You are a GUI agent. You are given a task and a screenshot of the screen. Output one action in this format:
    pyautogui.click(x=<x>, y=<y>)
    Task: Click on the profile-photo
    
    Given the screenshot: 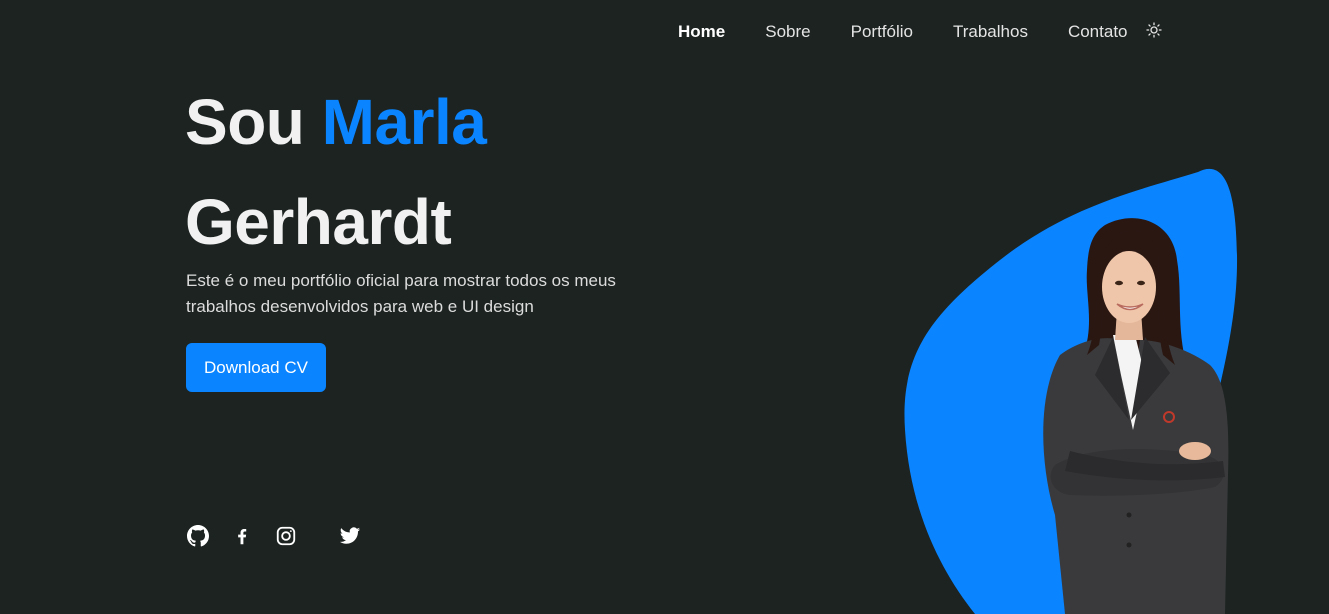 What is the action you would take?
    pyautogui.click(x=1136, y=416)
    